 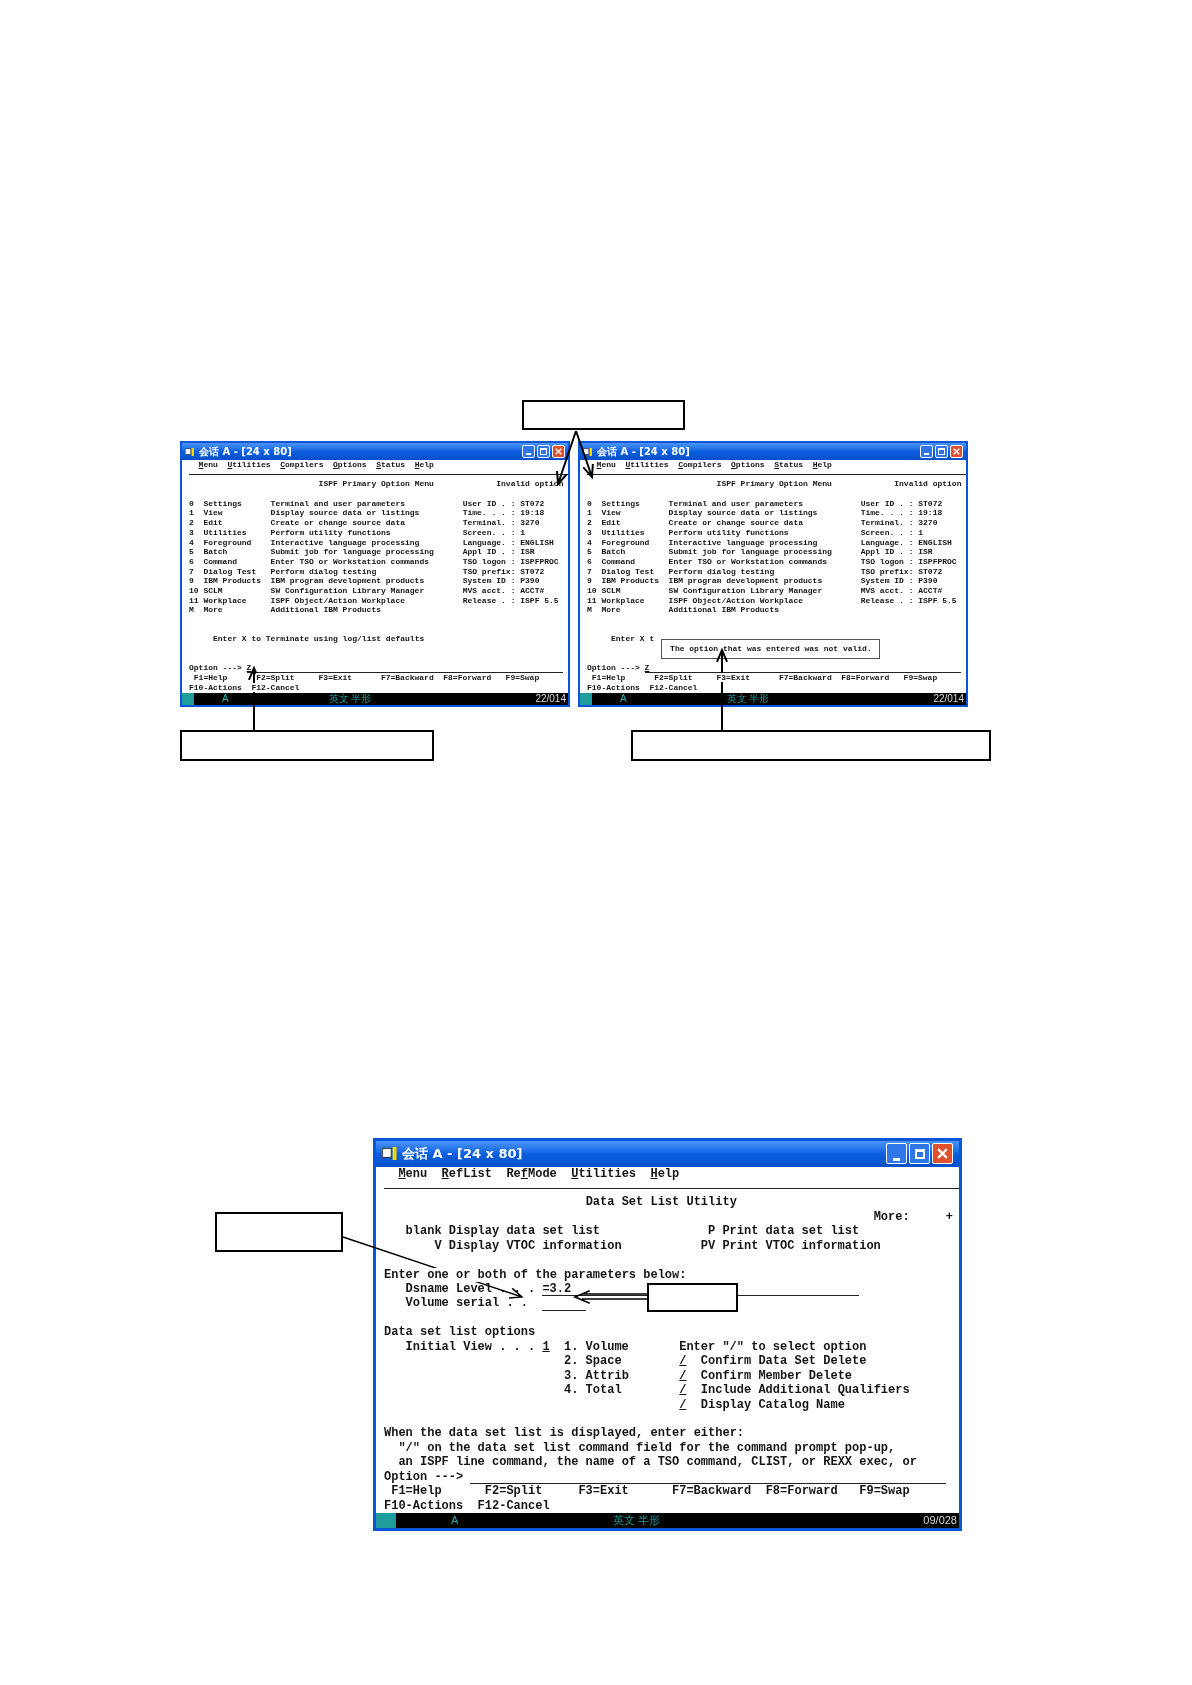 What do you see at coordinates (489, 571) in the screenshot?
I see `info-label: TSO prefix:` at bounding box center [489, 571].